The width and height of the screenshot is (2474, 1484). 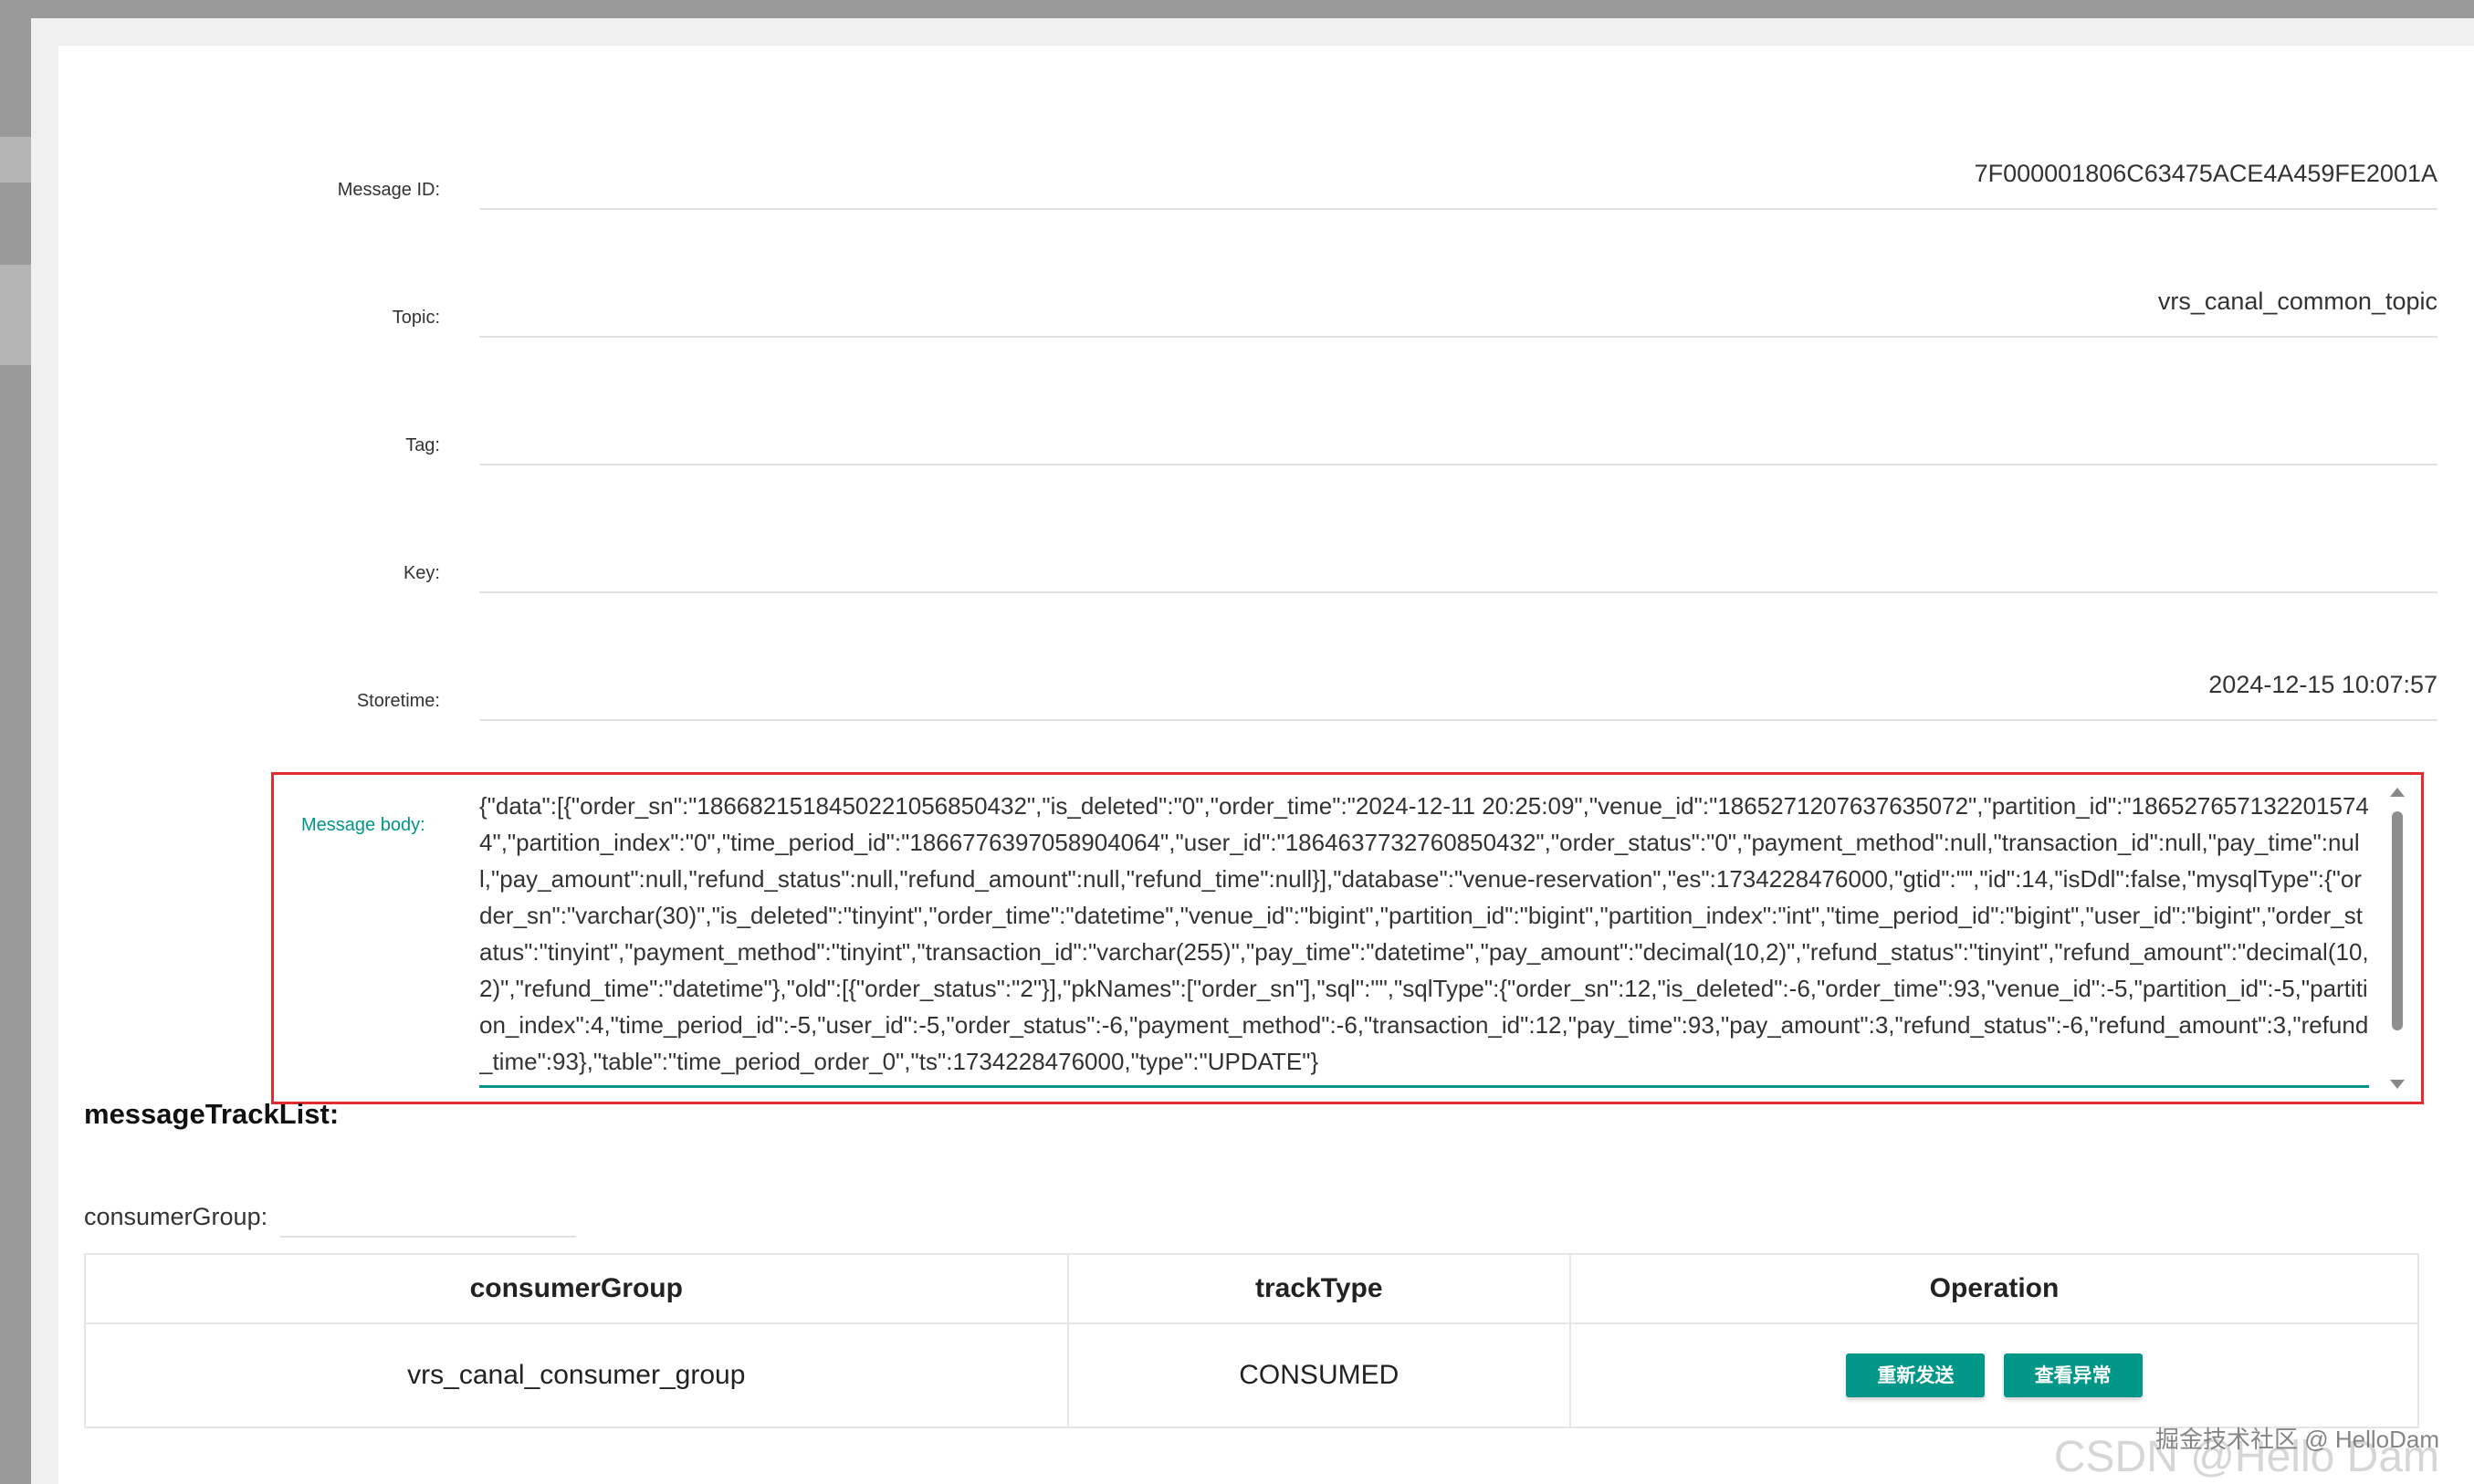 What do you see at coordinates (1458, 565) in the screenshot?
I see `key-value` at bounding box center [1458, 565].